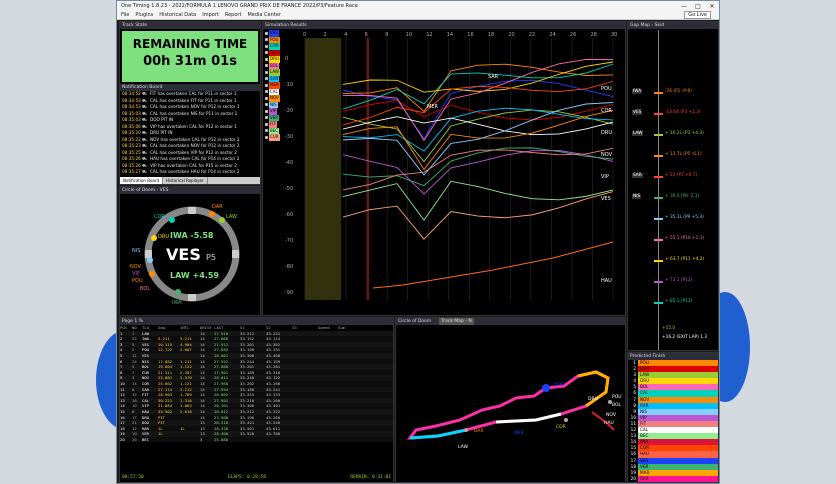  What do you see at coordinates (552, 35) in the screenshot?
I see `x-tick-label: 24` at bounding box center [552, 35].